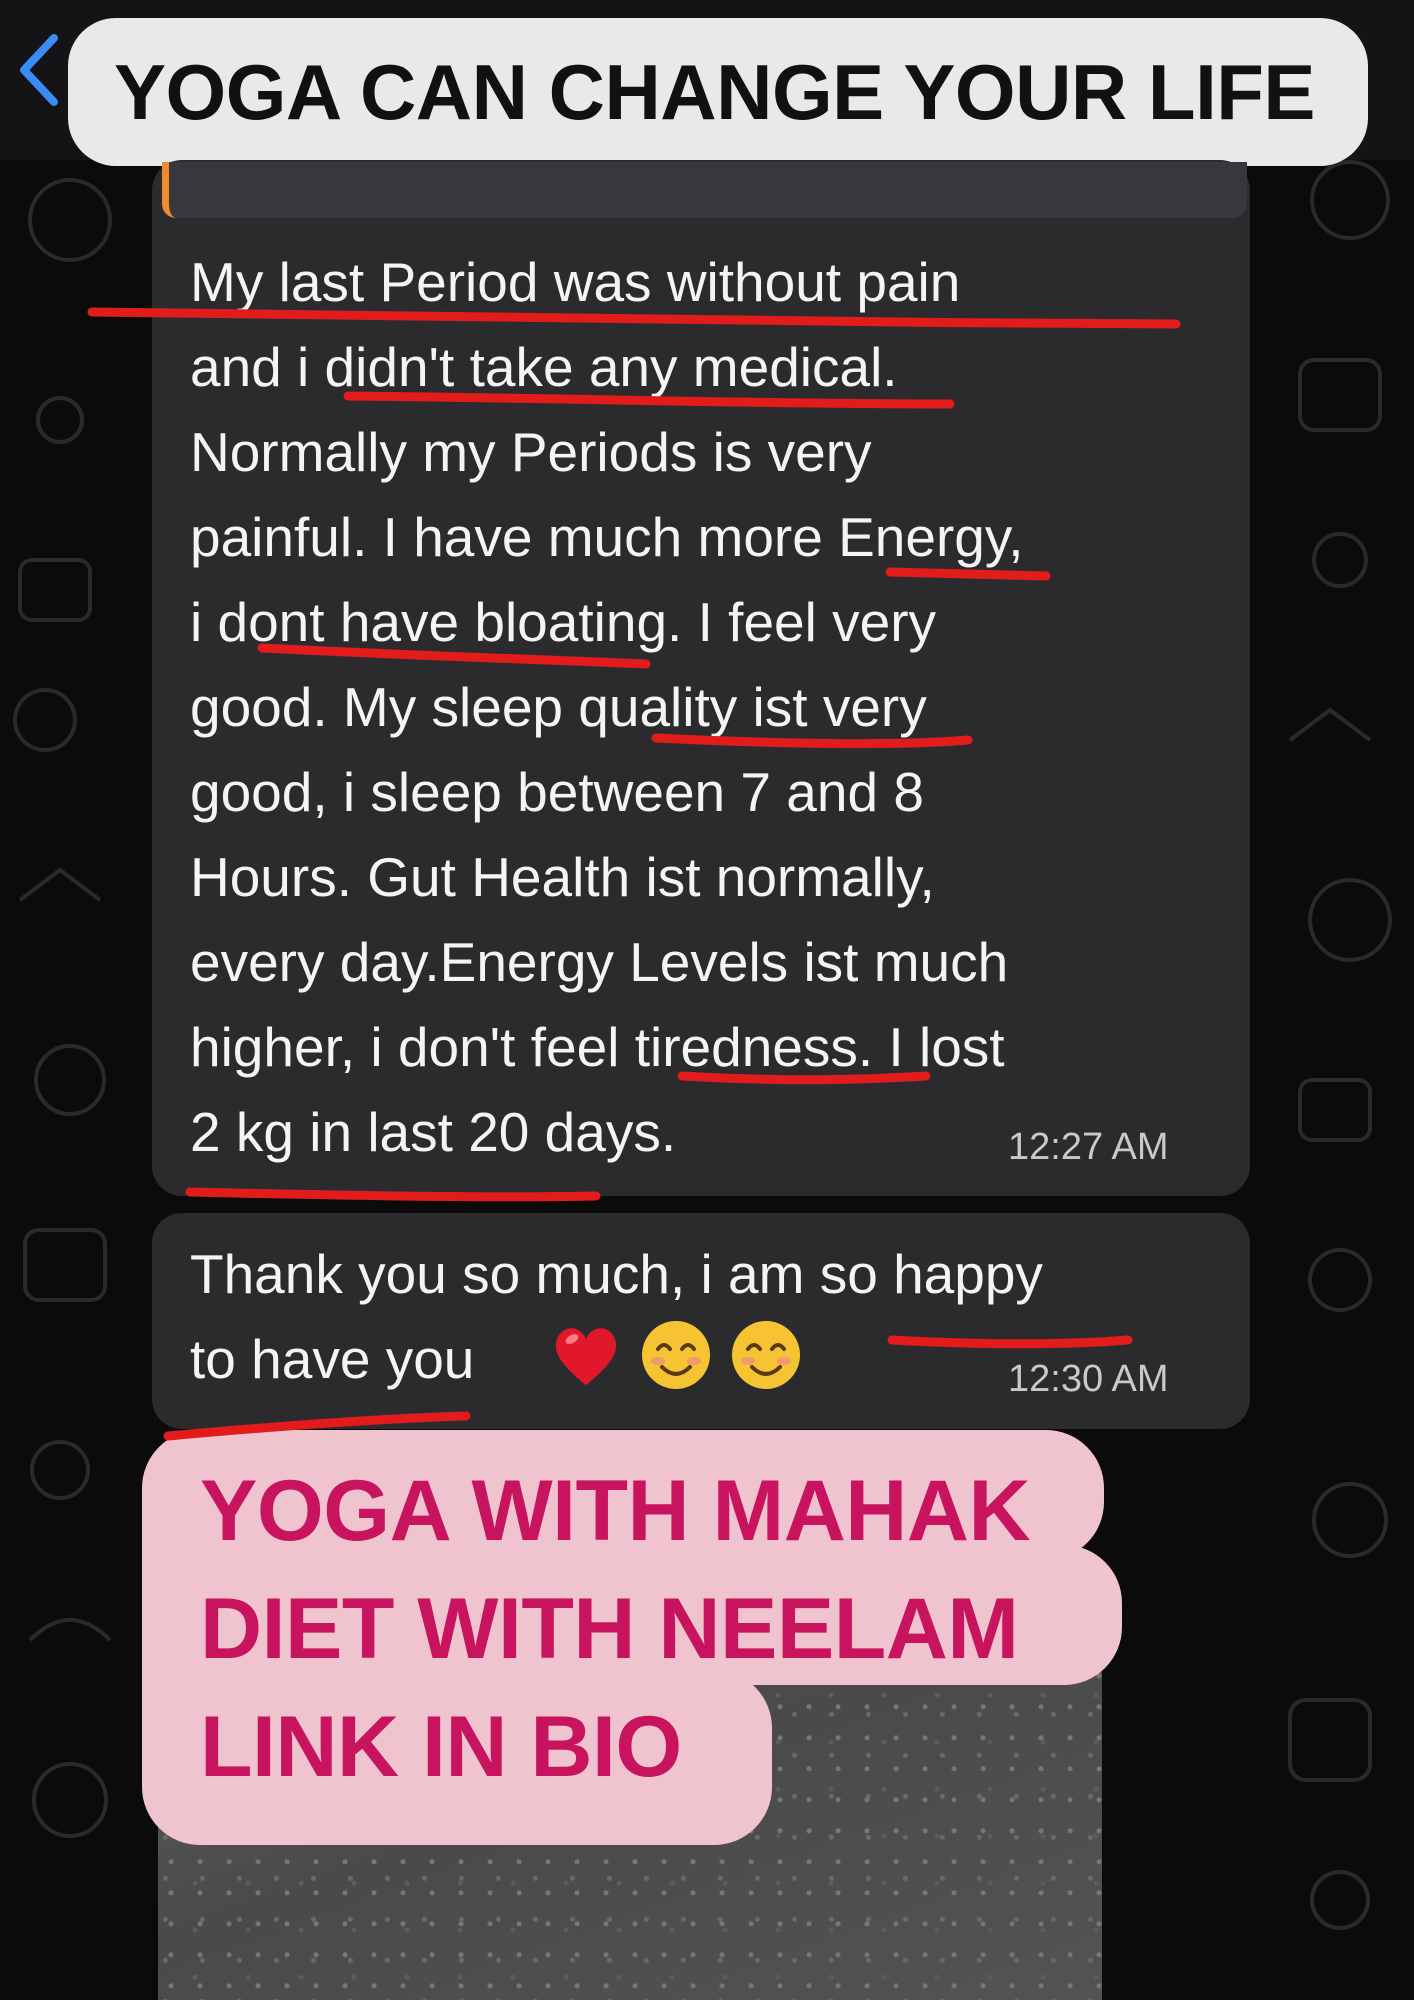 Image resolution: width=1414 pixels, height=2000 pixels. What do you see at coordinates (586, 1356) in the screenshot?
I see `red-heart-icon` at bounding box center [586, 1356].